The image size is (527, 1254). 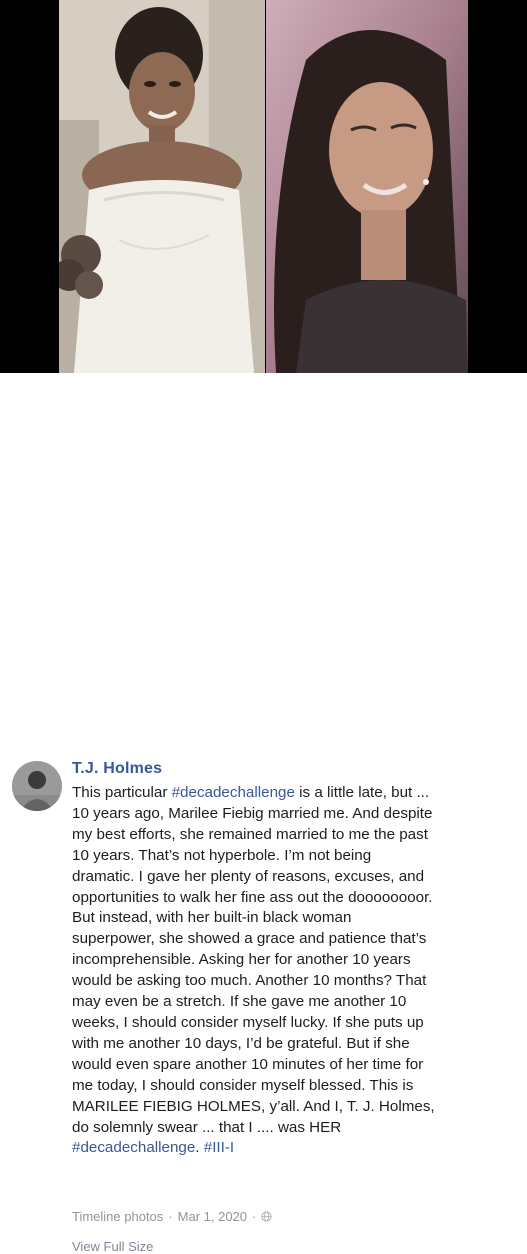 What do you see at coordinates (212, 1216) in the screenshot?
I see `post-date: Mar 1, 2020` at bounding box center [212, 1216].